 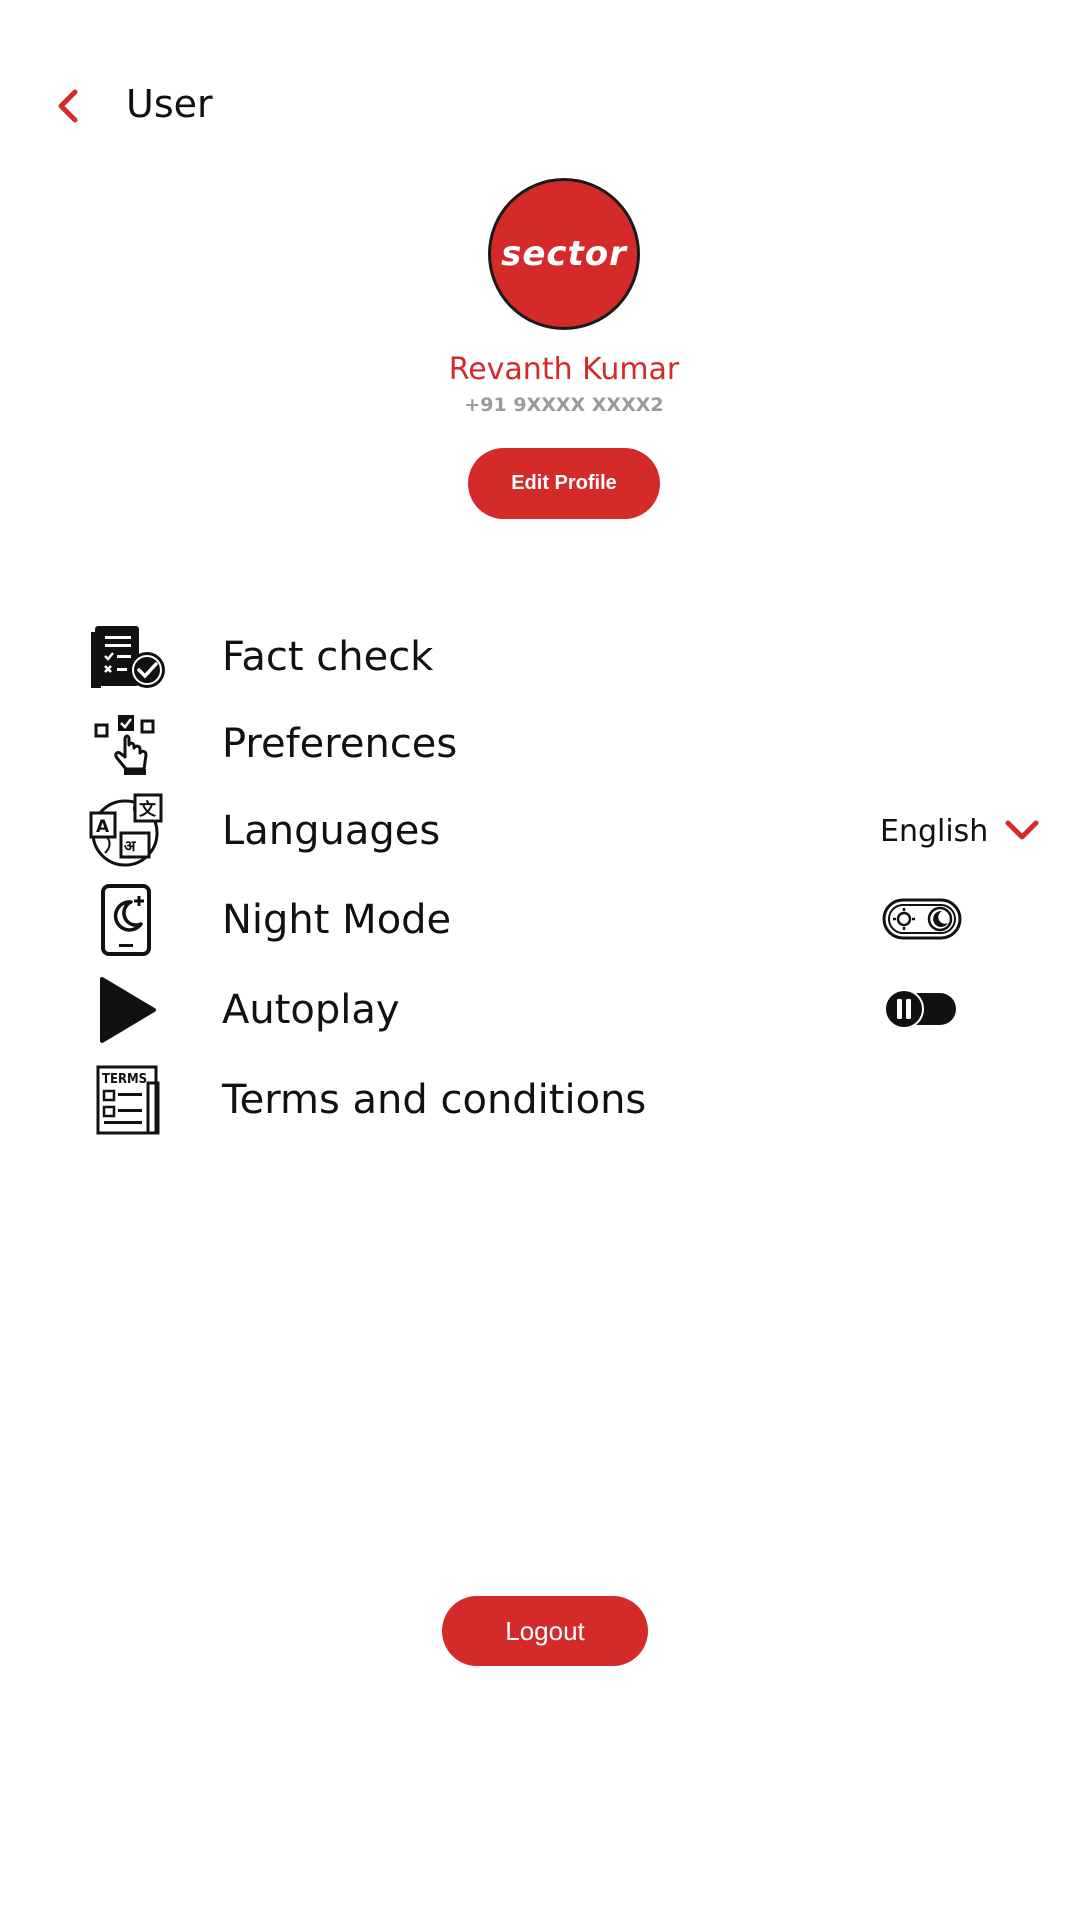 I want to click on menu-item-autoplay: Autoplay, so click(x=540, y=1010).